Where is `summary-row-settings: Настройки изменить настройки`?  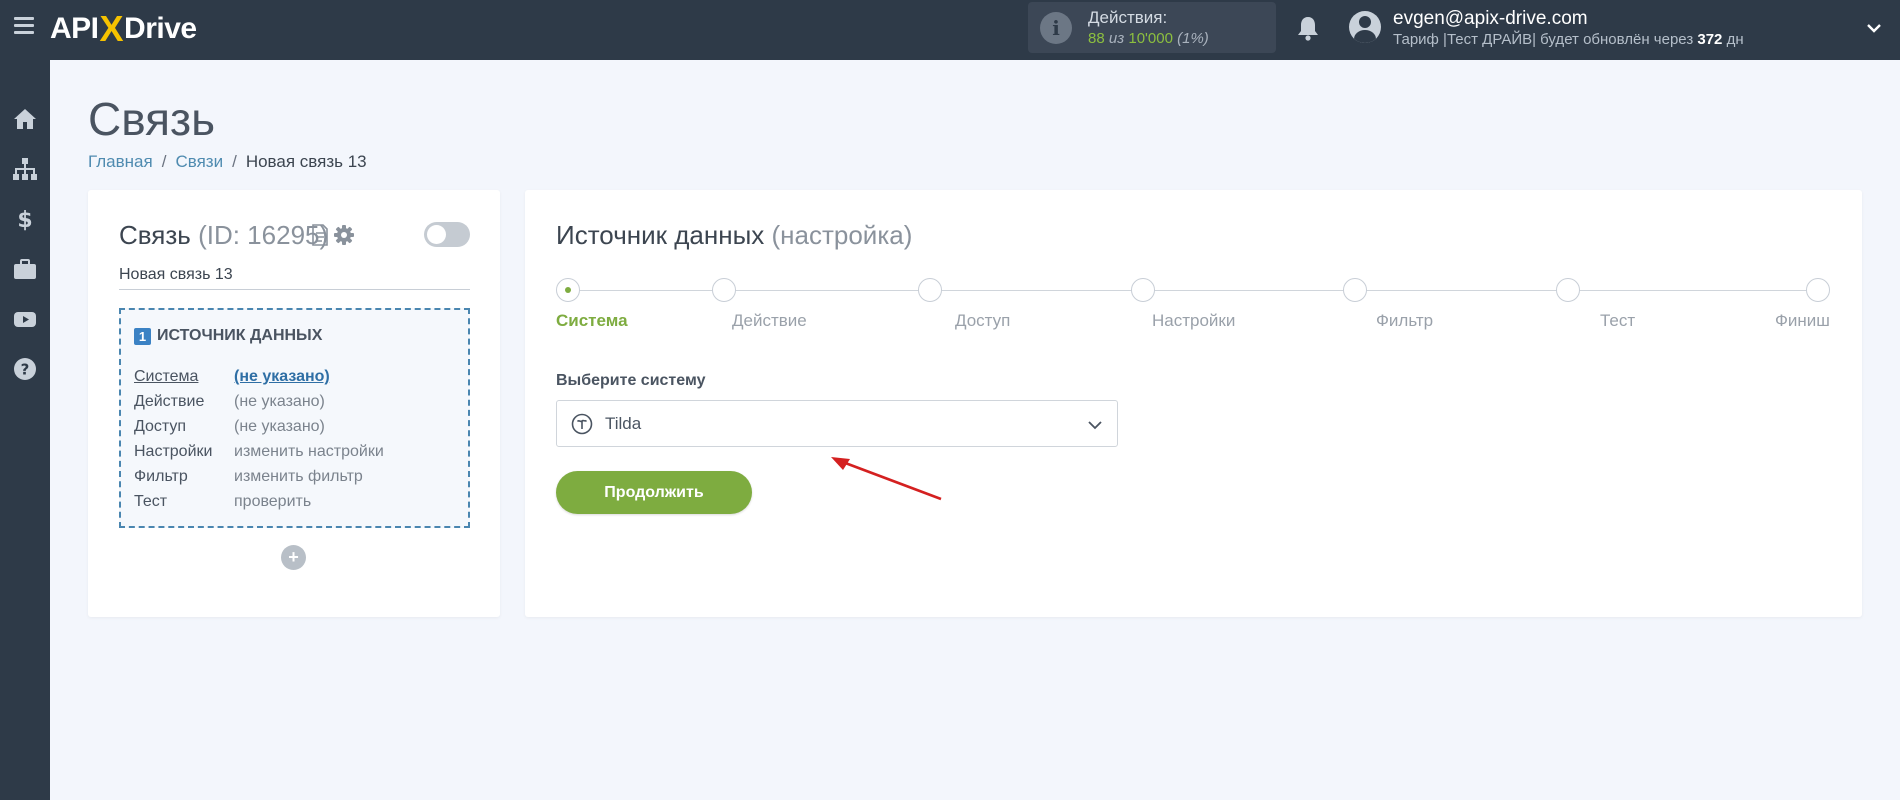 summary-row-settings: Настройки изменить настройки is located at coordinates (259, 455).